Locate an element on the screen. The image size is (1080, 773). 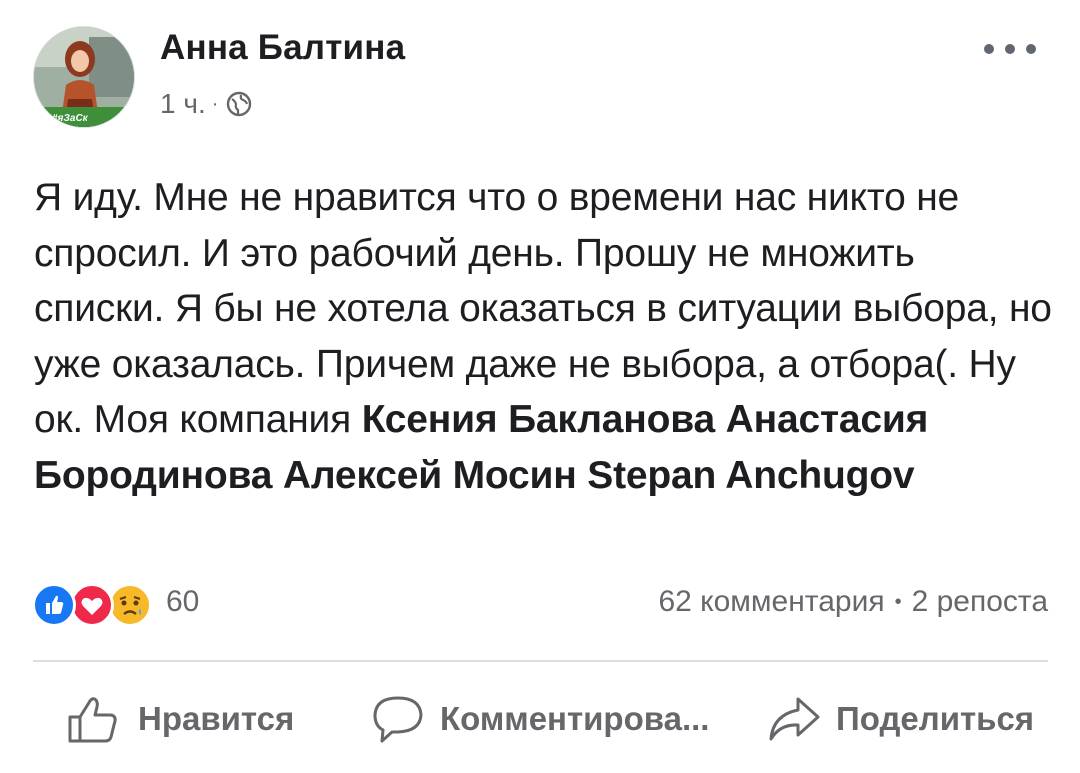
like-icon is located at coordinates (54, 605).